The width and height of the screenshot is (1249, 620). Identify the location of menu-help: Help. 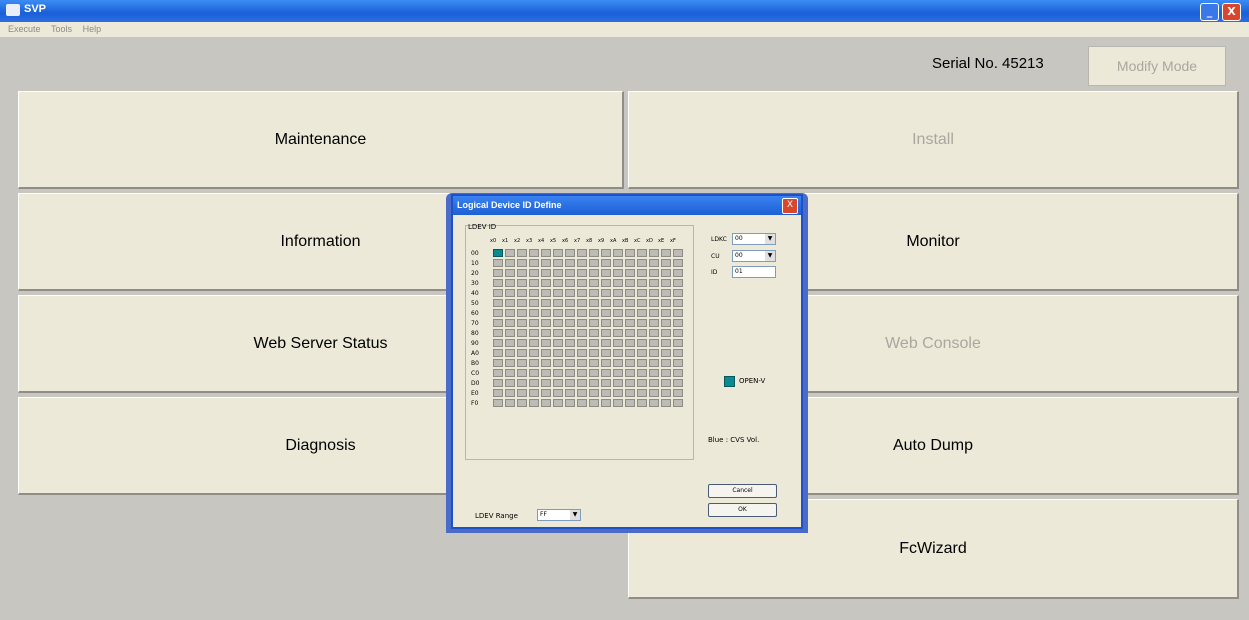
(92, 29).